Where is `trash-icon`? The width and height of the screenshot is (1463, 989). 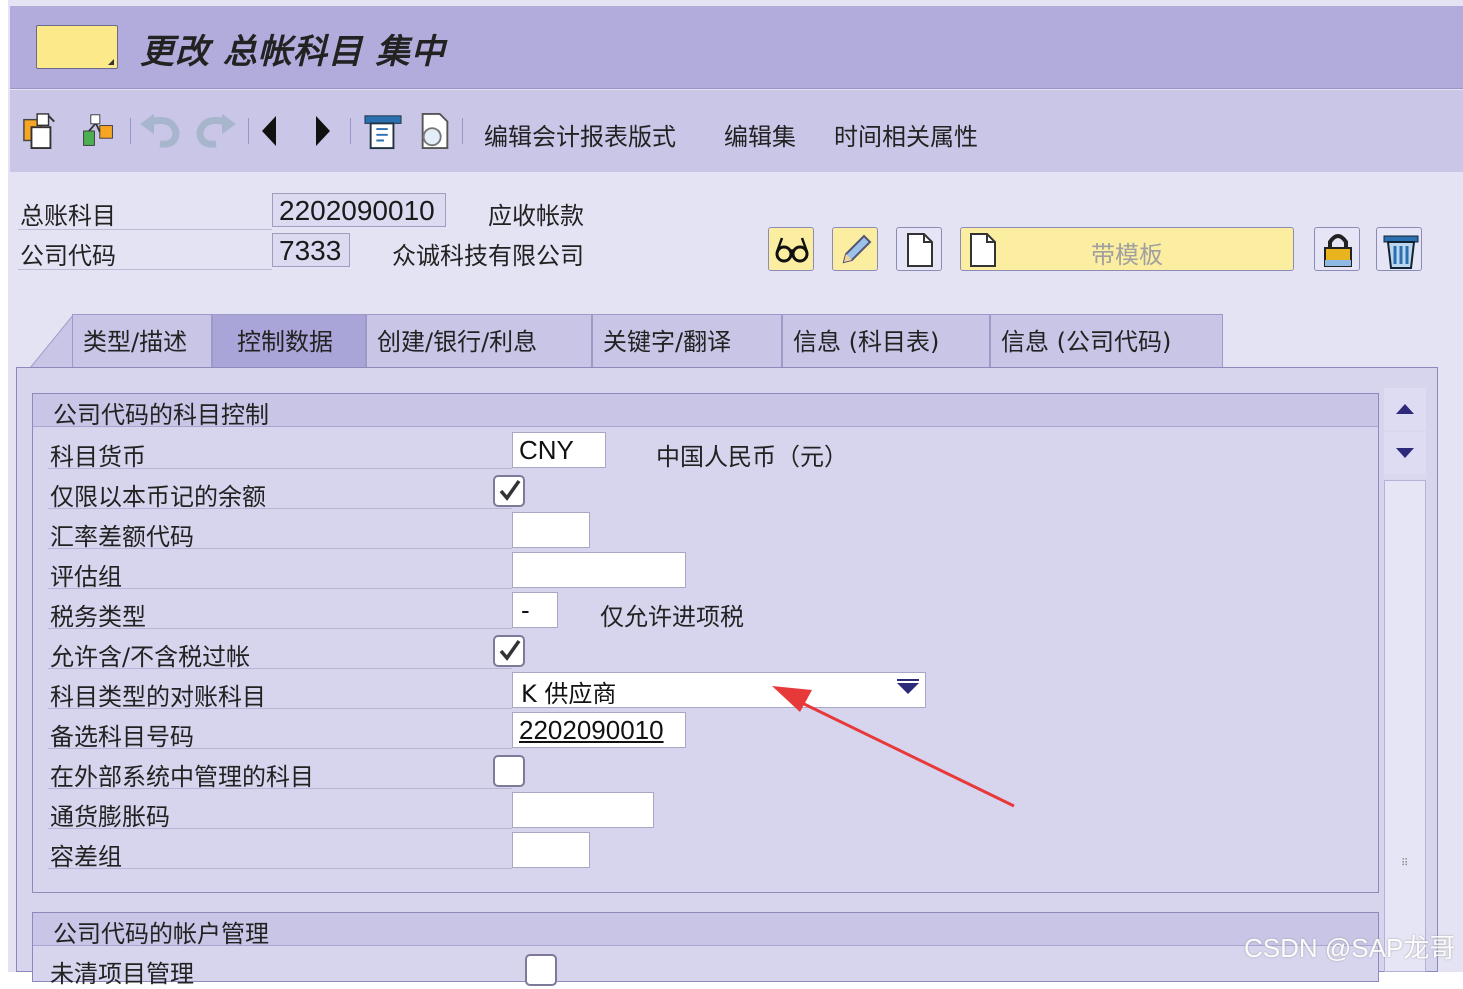
trash-icon is located at coordinates (1401, 252).